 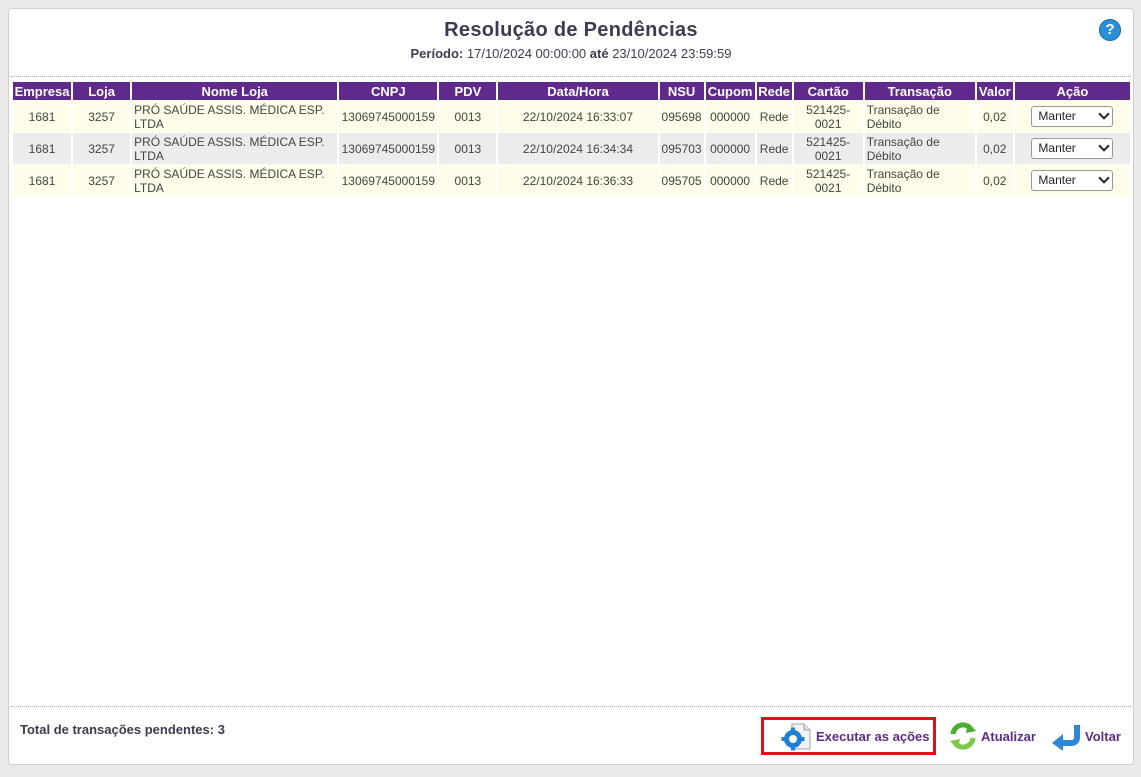 I want to click on refresh-button: Atualizar, so click(x=991, y=736).